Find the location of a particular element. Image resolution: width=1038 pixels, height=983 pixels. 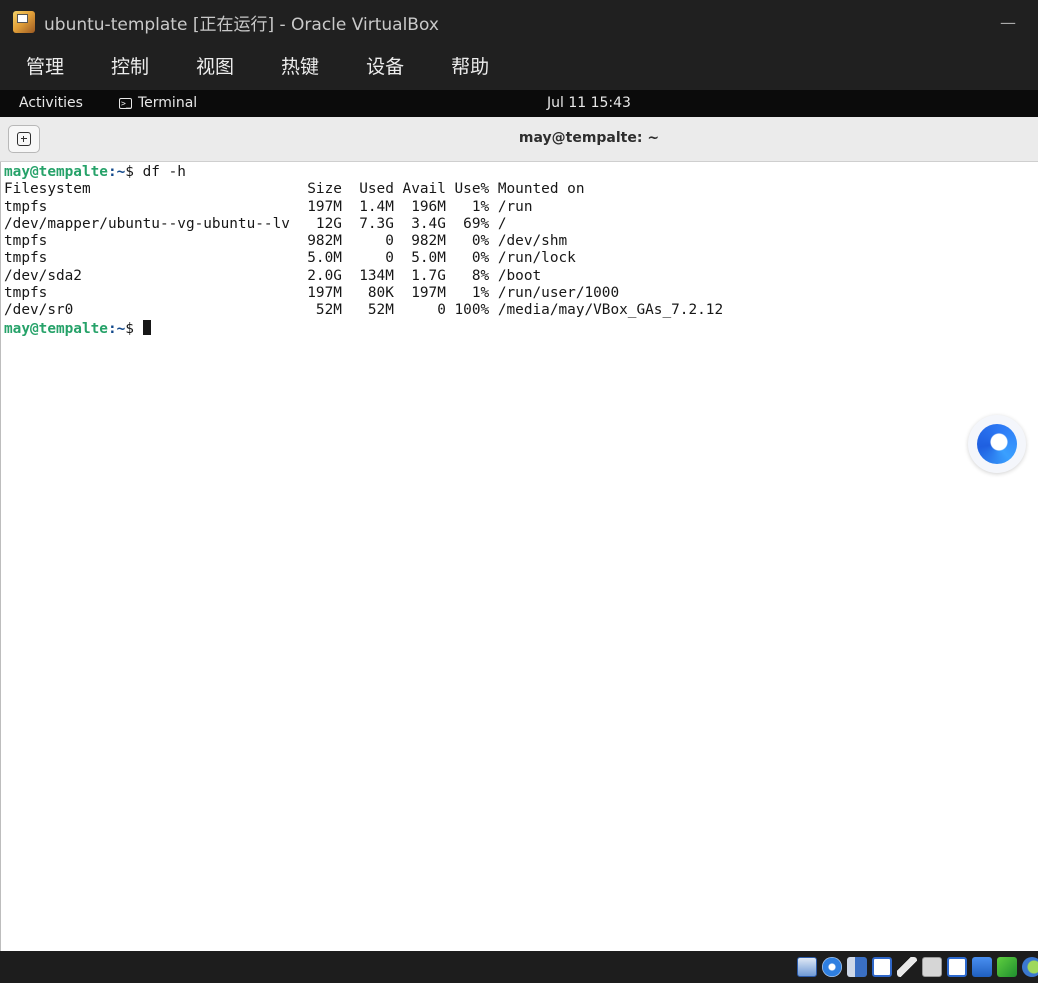

output-line: tmpfs 197M 80K 197M 1% /run/user/1000 is located at coordinates (312, 293).